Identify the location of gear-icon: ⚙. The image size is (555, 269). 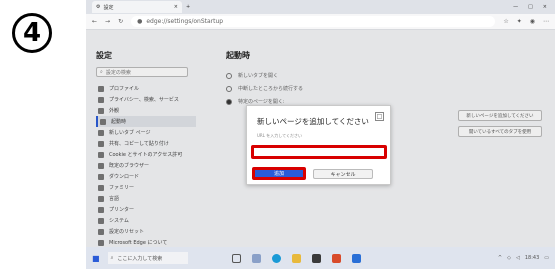
(98, 7).